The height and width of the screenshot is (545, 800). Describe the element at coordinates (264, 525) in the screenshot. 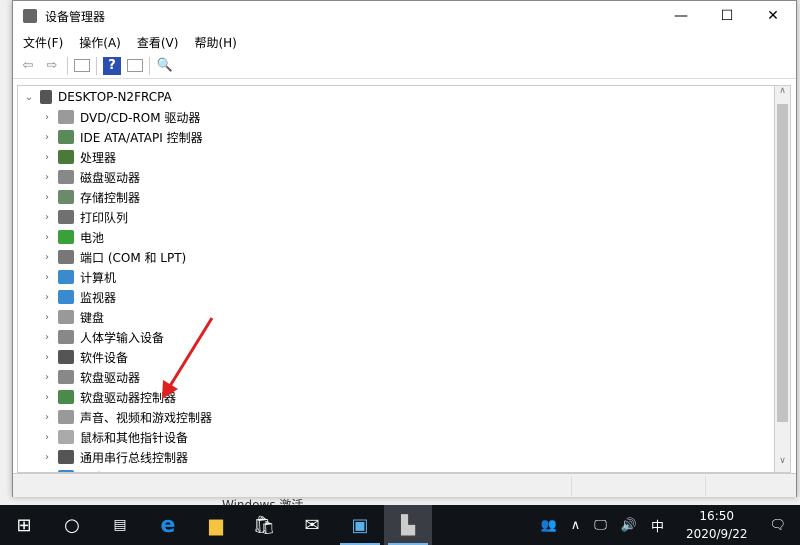

I see `store-icon: 🛍` at that location.